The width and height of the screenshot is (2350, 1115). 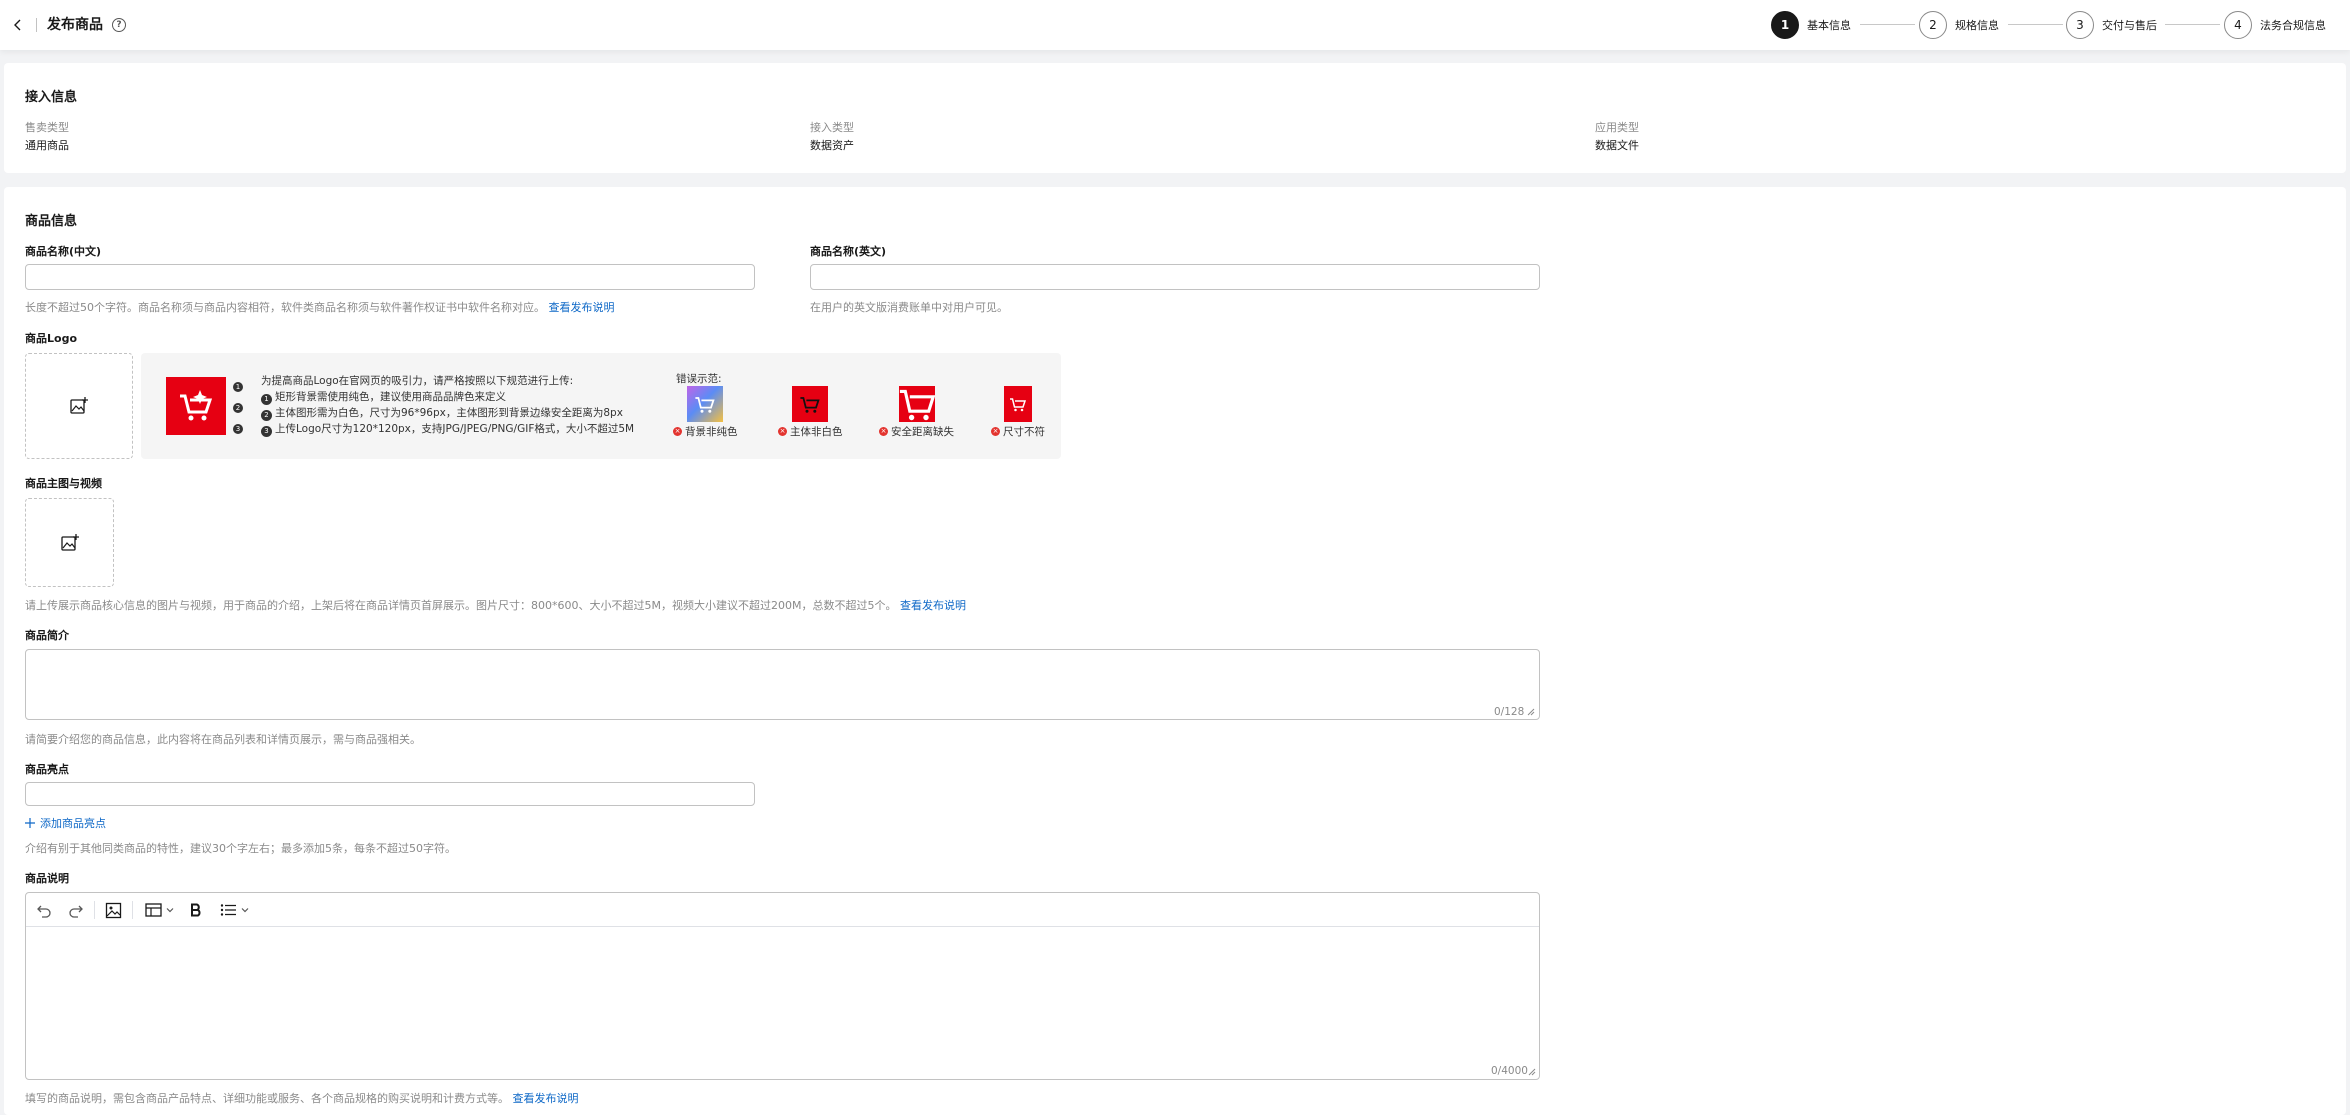 I want to click on media-label: 商品主图与视频, so click(x=63, y=483).